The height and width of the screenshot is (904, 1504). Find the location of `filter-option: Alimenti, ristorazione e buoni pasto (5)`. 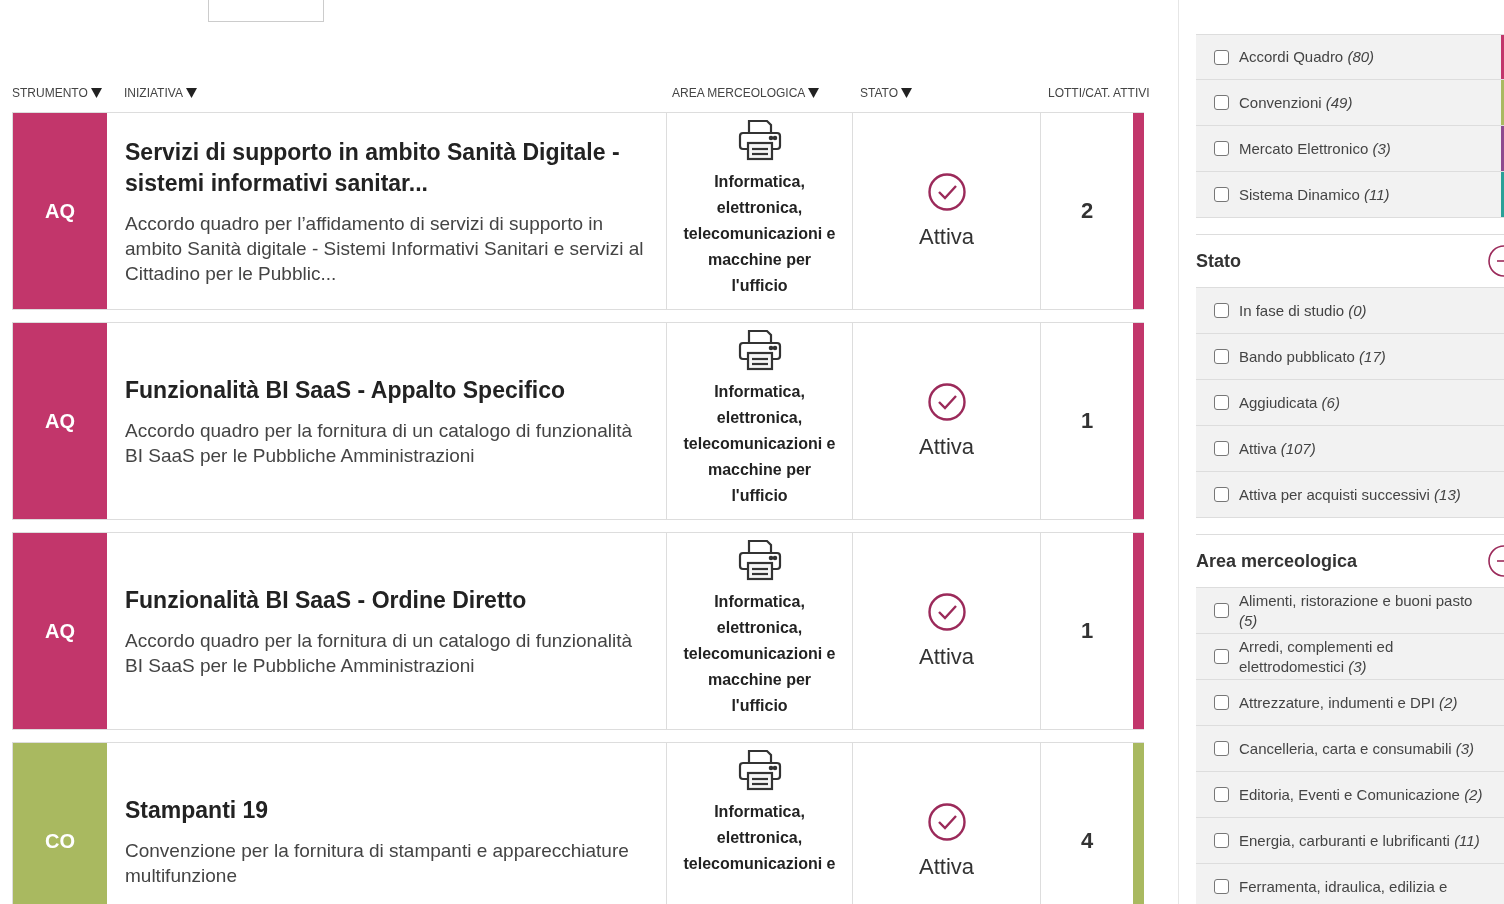

filter-option: Alimenti, ristorazione e buoni pasto (5) is located at coordinates (1350, 611).